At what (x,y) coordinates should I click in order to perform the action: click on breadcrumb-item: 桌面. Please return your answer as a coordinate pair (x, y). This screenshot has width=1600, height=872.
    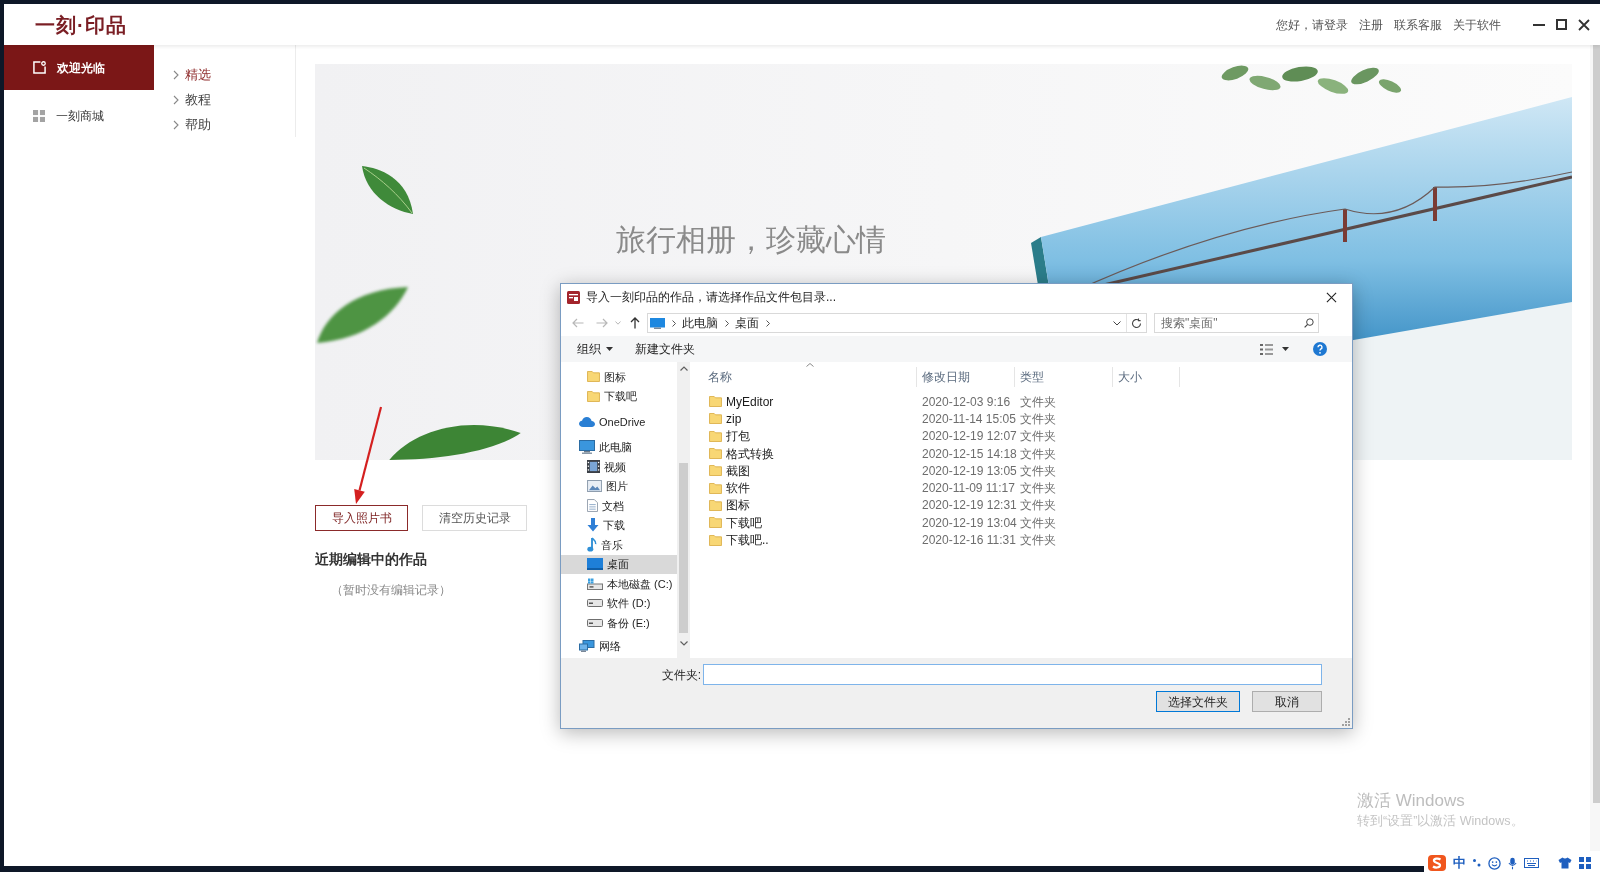
    Looking at the image, I should click on (747, 323).